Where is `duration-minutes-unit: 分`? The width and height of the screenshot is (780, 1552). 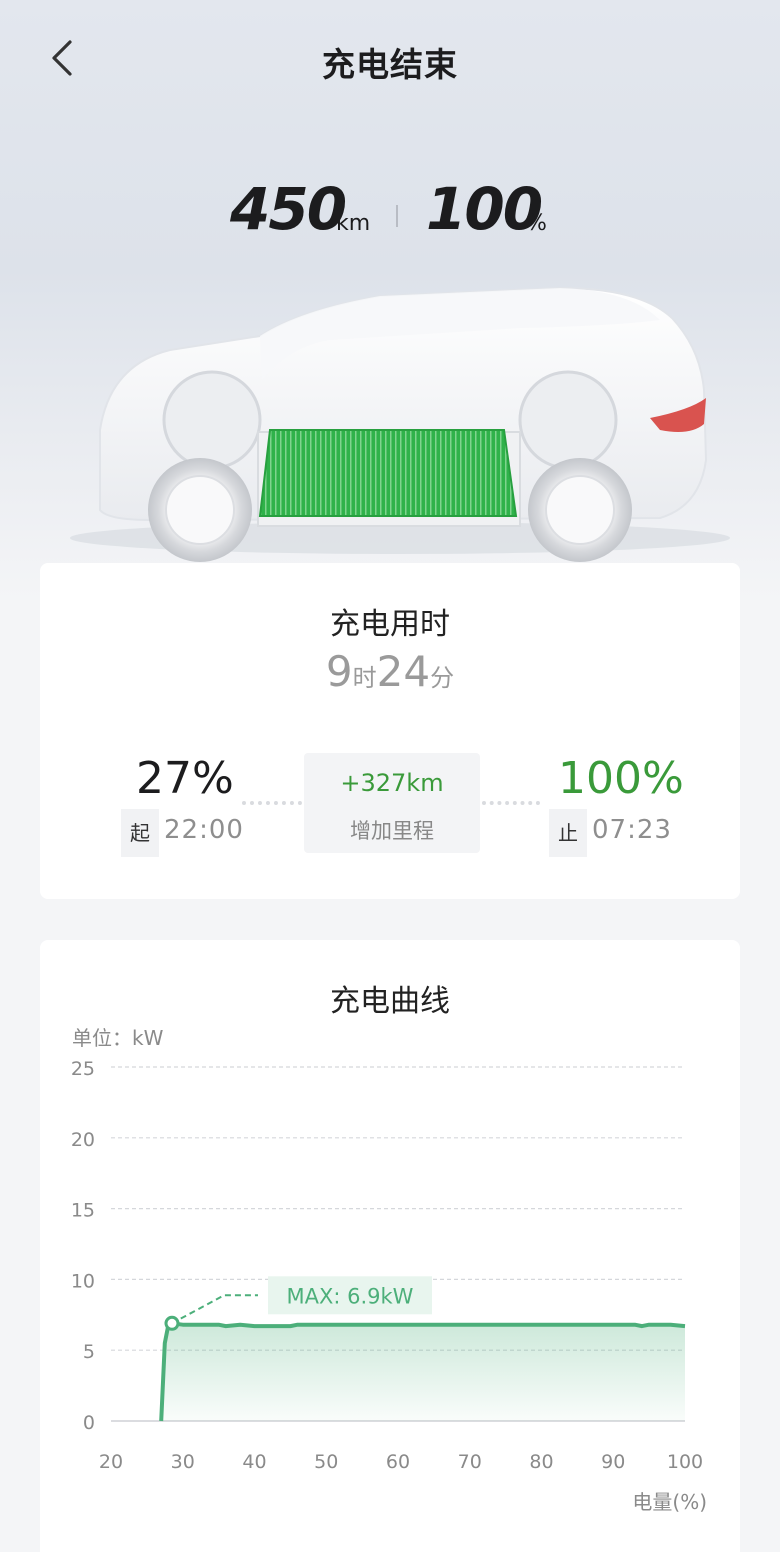 duration-minutes-unit: 分 is located at coordinates (442, 678).